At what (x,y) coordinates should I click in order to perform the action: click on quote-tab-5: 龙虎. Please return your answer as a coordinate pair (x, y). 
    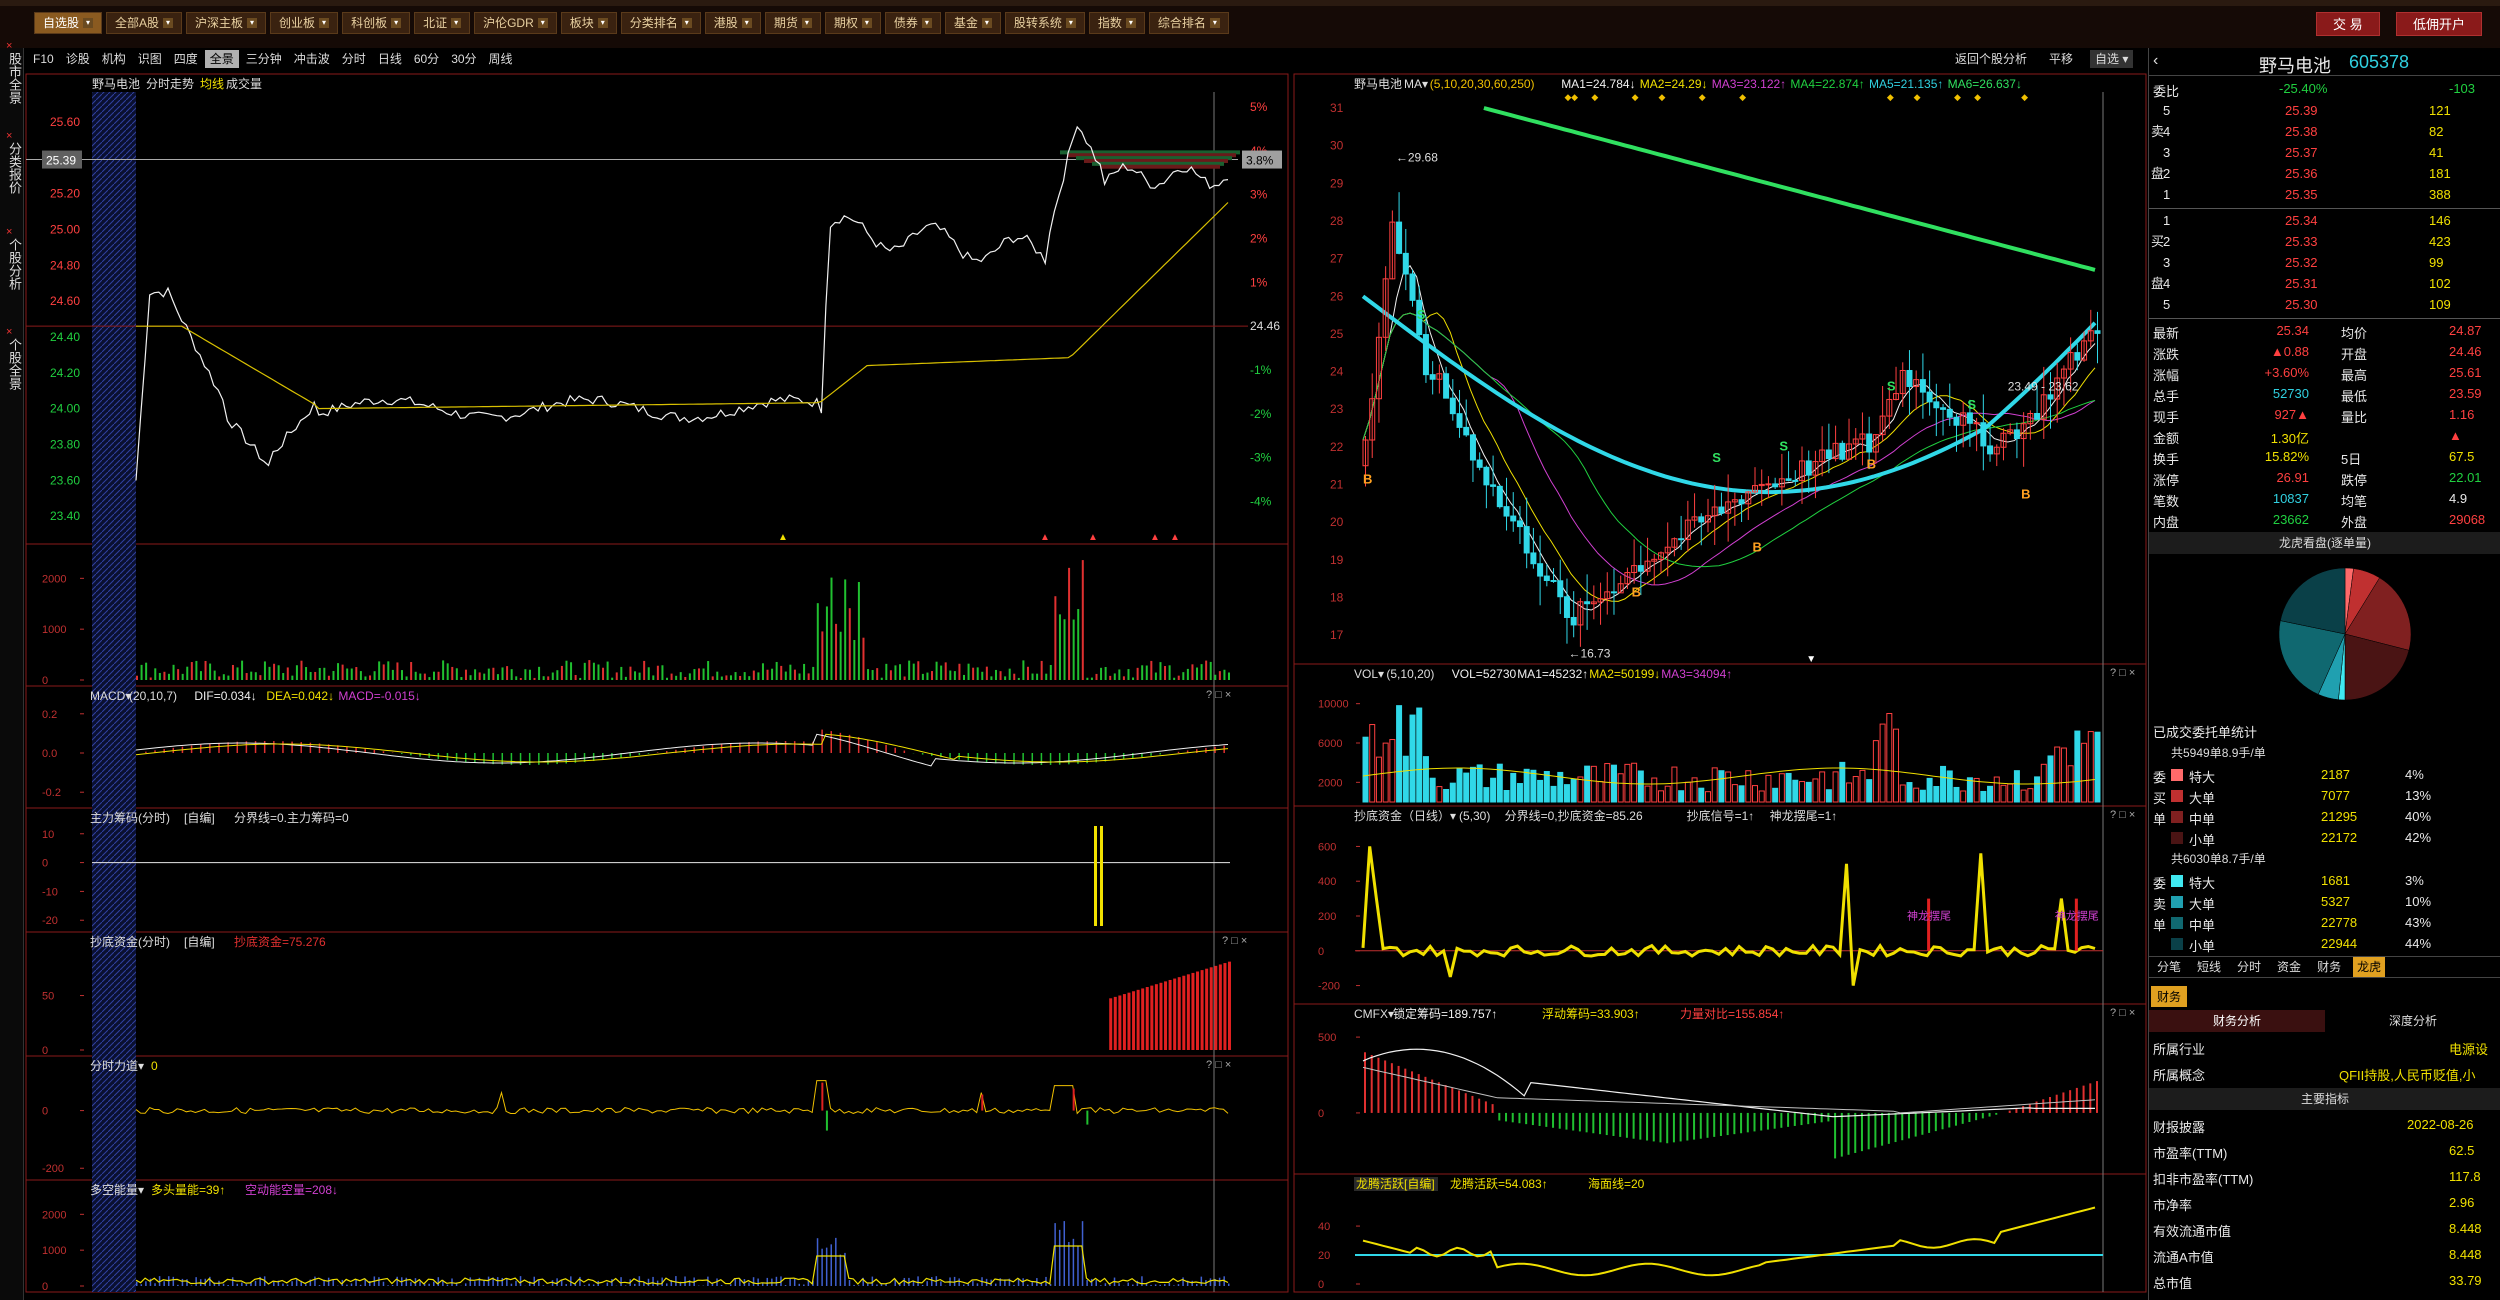
    Looking at the image, I should click on (2369, 967).